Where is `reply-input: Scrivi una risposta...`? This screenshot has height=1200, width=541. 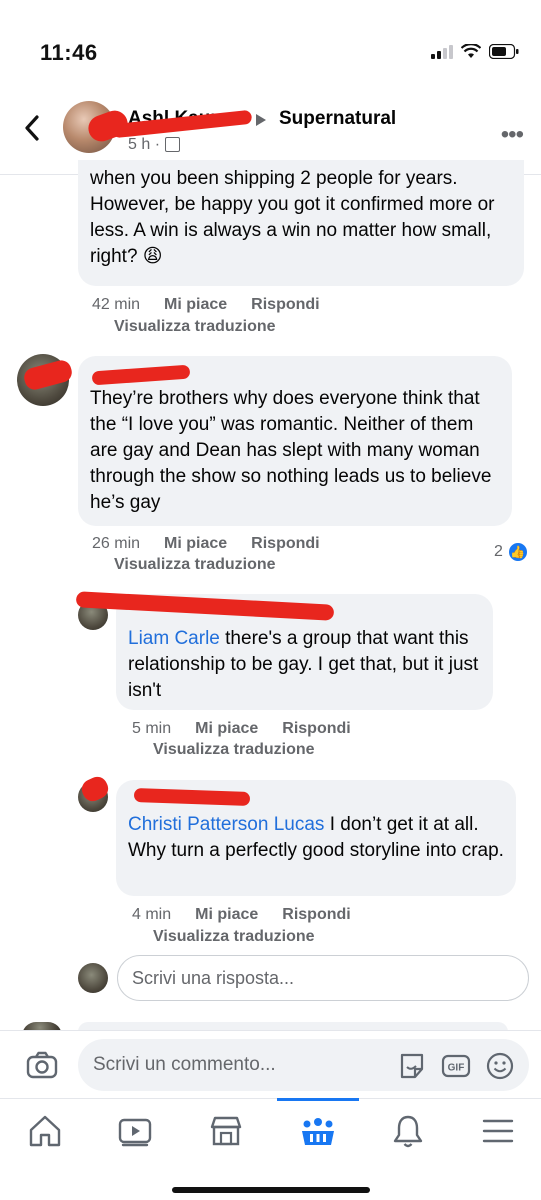 reply-input: Scrivi una risposta... is located at coordinates (323, 978).